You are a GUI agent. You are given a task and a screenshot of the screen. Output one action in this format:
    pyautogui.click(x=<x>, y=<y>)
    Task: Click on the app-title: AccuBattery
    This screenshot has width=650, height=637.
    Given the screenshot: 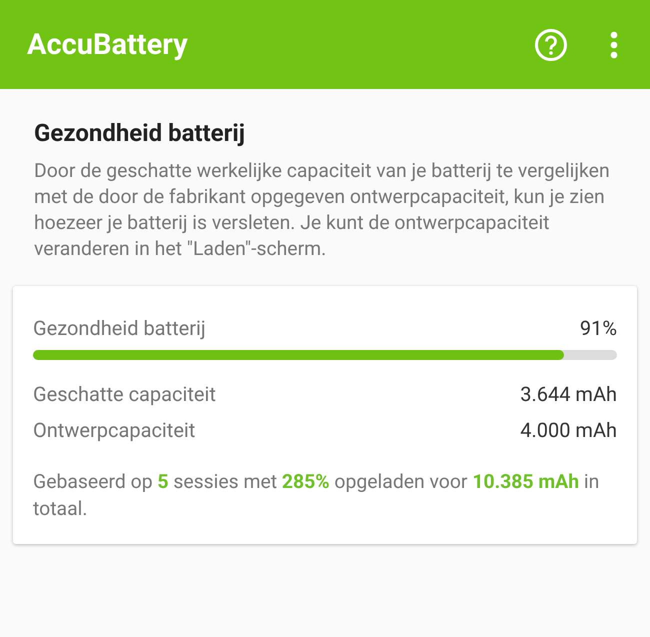 What is the action you would take?
    pyautogui.click(x=107, y=45)
    